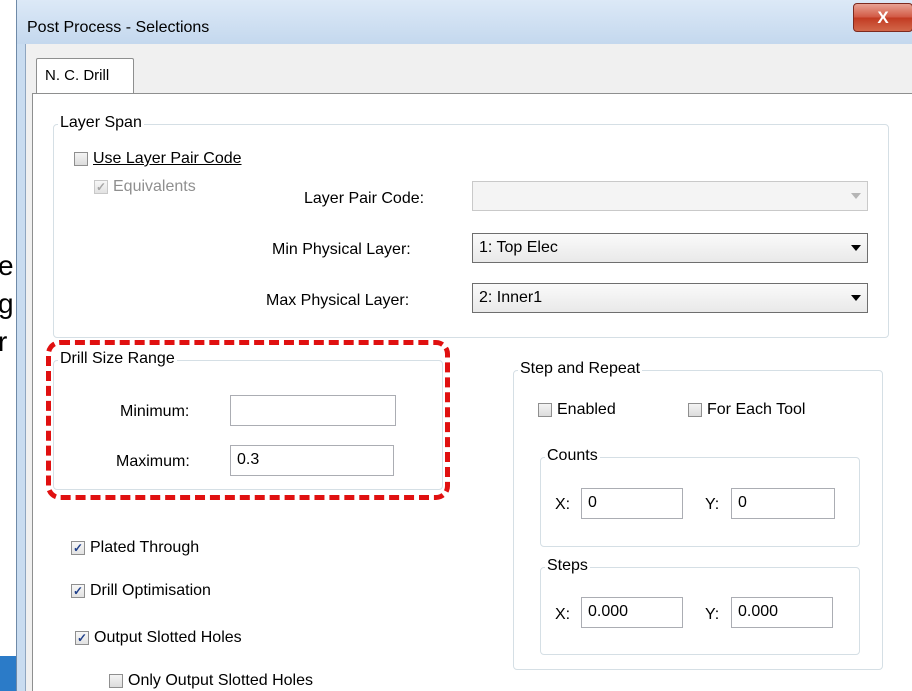  I want to click on only-output-slotted-holes-checkbox: Only Output Slotted Holes, so click(211, 681).